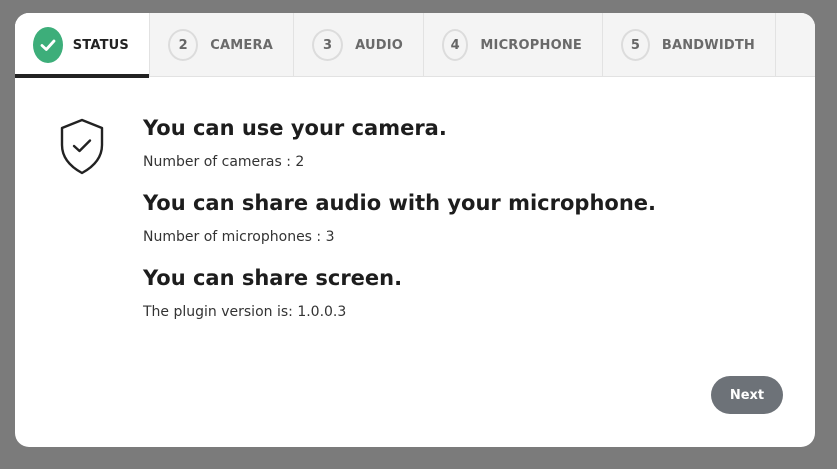 The width and height of the screenshot is (837, 469). I want to click on tab-status: STATUS, so click(82, 45).